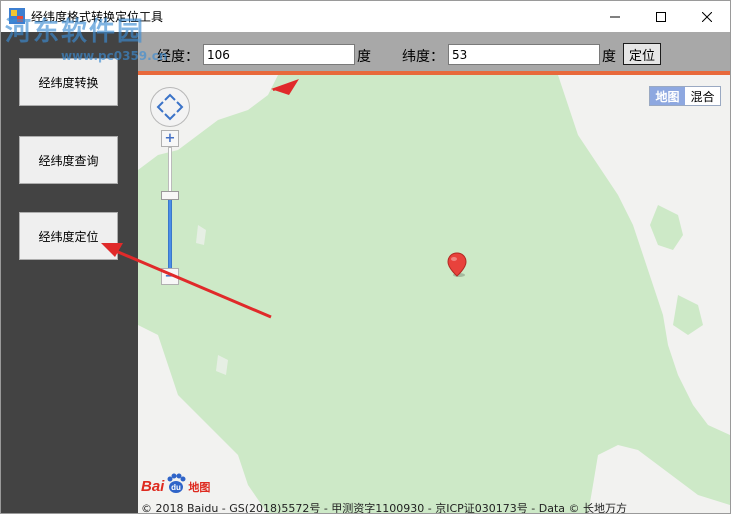 Image resolution: width=731 pixels, height=514 pixels. I want to click on zoom-control: + −, so click(170, 210).